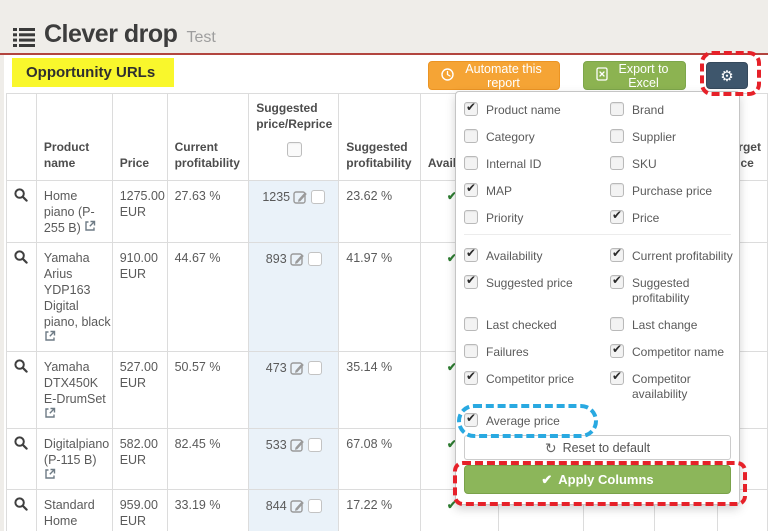 This screenshot has width=768, height=531. I want to click on suggested-price-cell: 844, so click(294, 510).